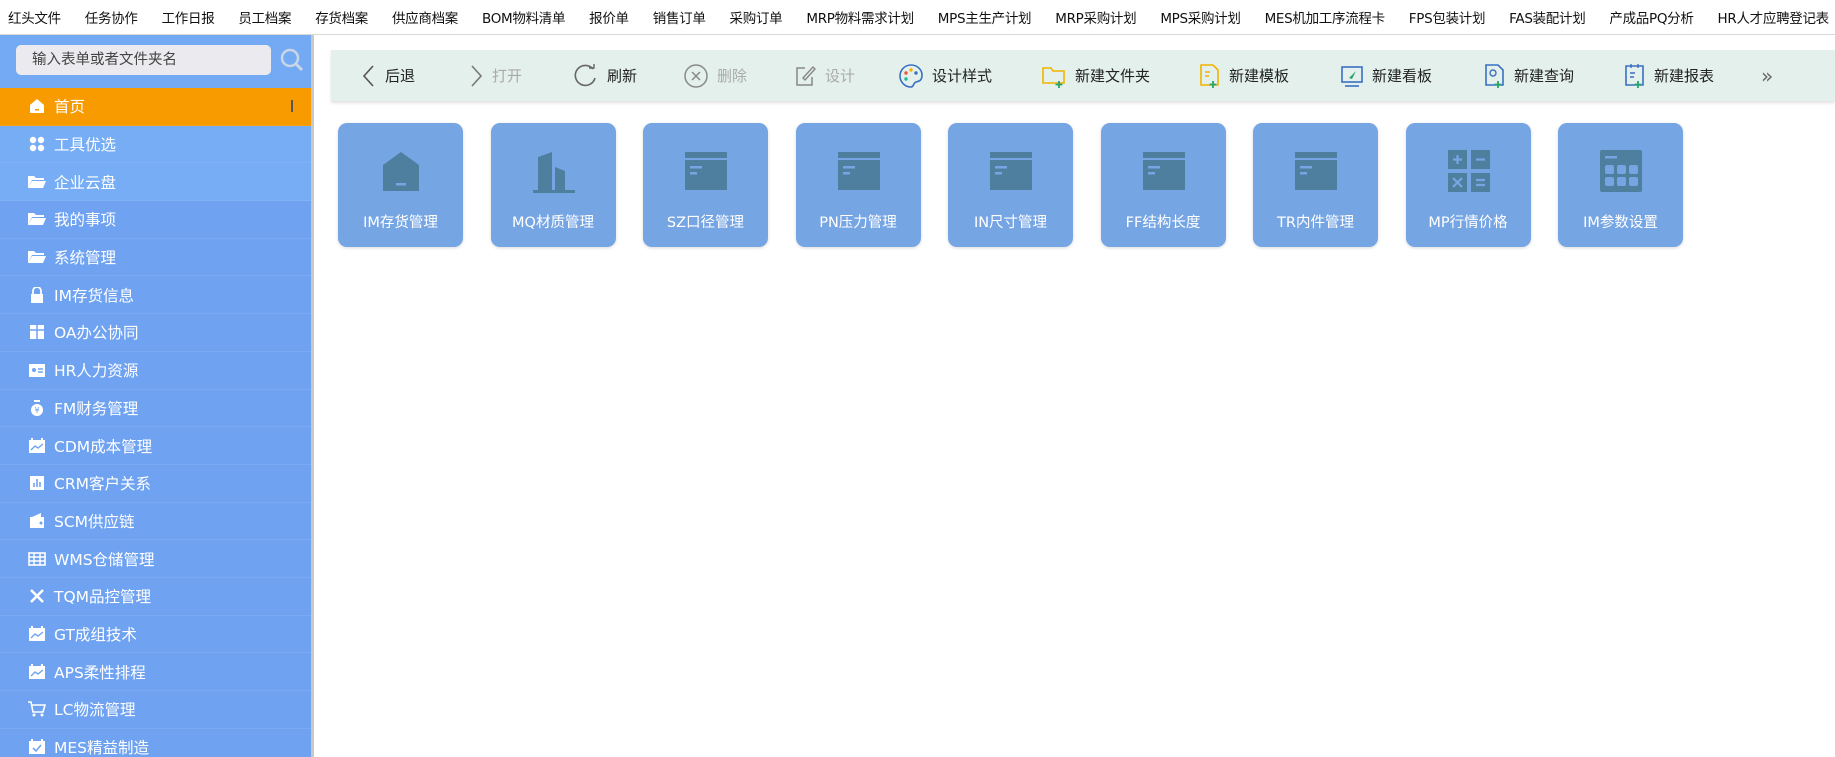 Image resolution: width=1835 pixels, height=757 pixels. I want to click on more-button: », so click(1767, 75).